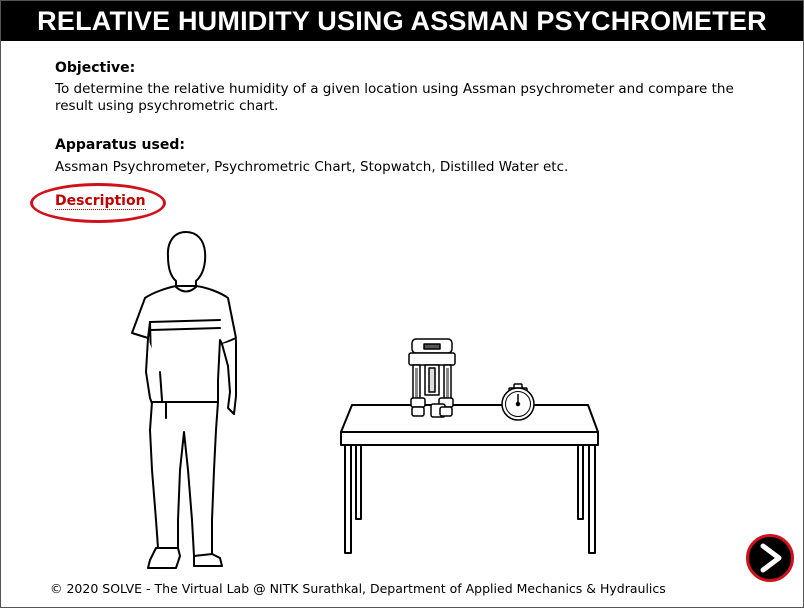 Image resolution: width=804 pixels, height=608 pixels. I want to click on next-button, so click(770, 558).